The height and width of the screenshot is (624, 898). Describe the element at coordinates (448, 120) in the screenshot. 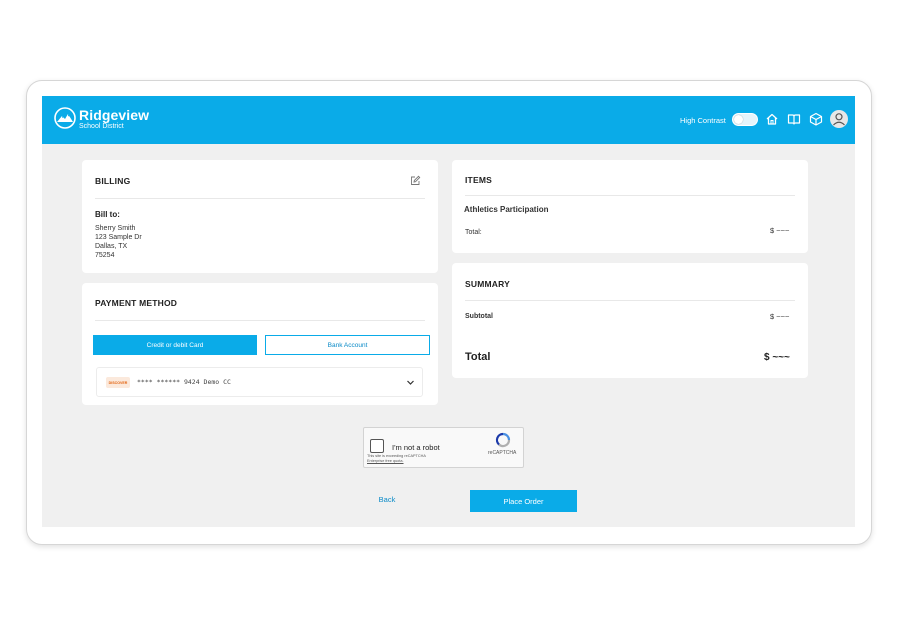

I see `top-header: Ridgeview School District High Contrast` at that location.